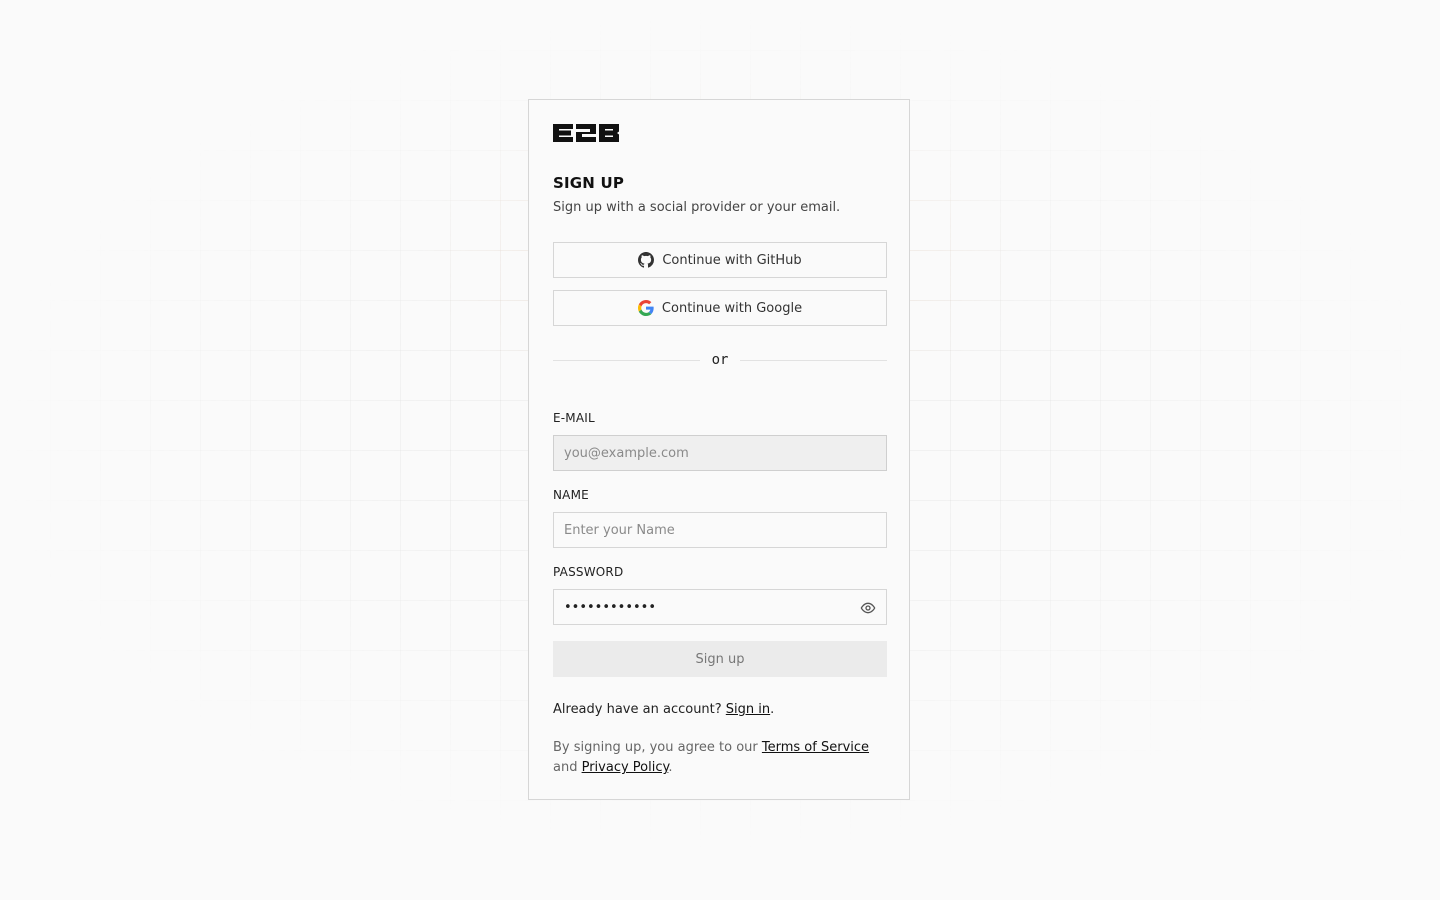 The image size is (1440, 900). What do you see at coordinates (657, 747) in the screenshot?
I see `terms-prefix-text: By signing up, you agree to our` at bounding box center [657, 747].